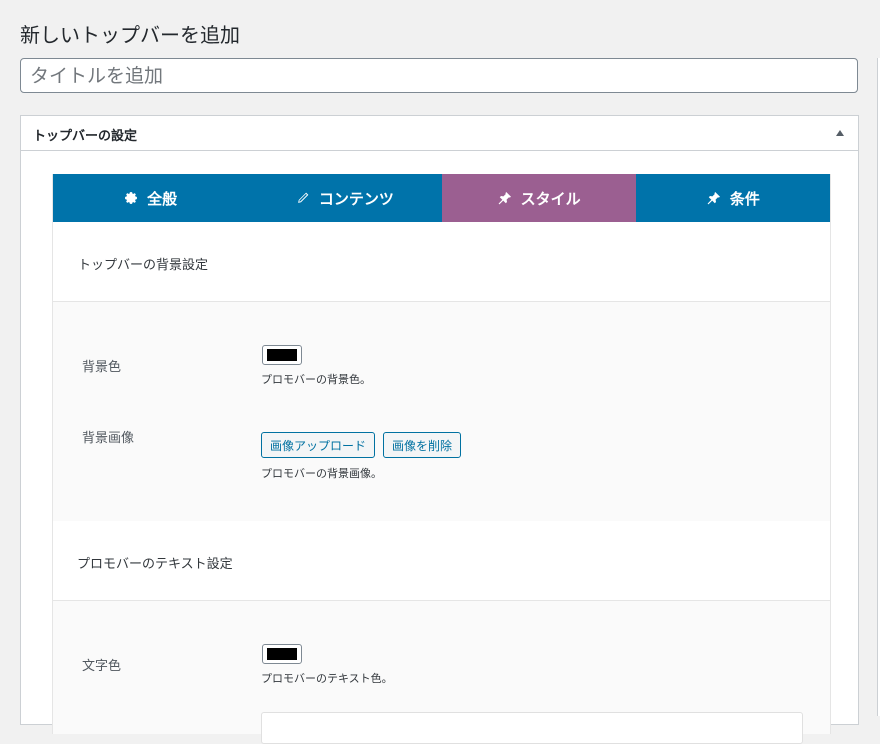  What do you see at coordinates (327, 678) in the screenshot?
I see `text-color-description: プロモバーのテキスト色。` at bounding box center [327, 678].